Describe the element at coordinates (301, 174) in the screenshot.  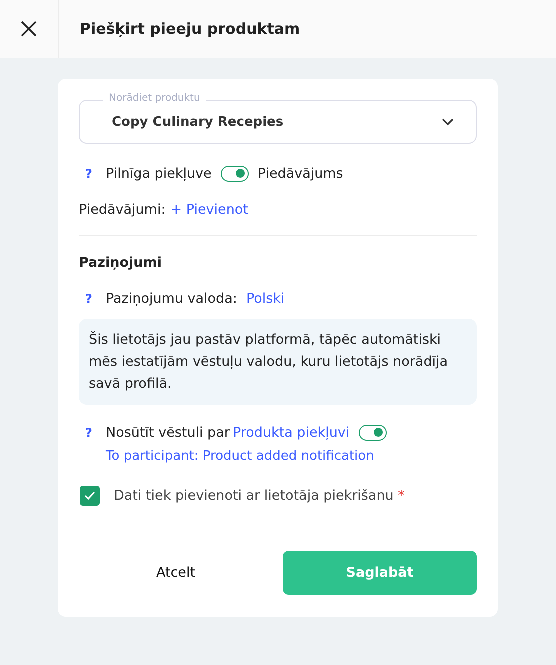
I see `toggle-label: Piedāvājums` at that location.